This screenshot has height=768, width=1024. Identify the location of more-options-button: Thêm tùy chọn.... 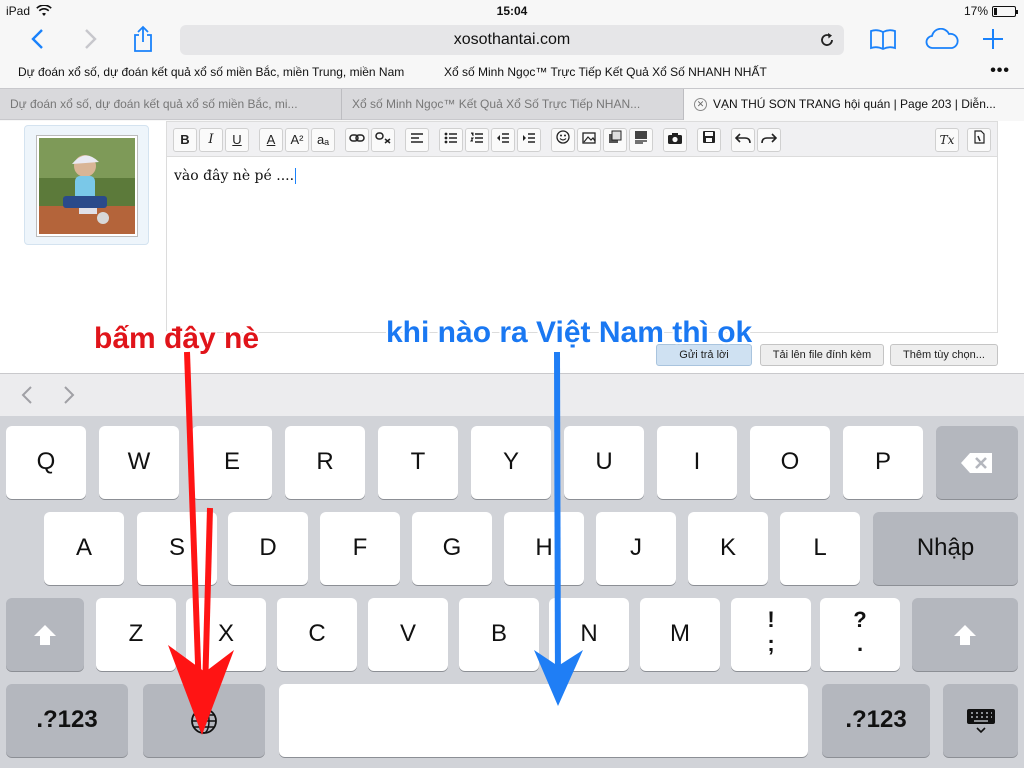
(944, 355).